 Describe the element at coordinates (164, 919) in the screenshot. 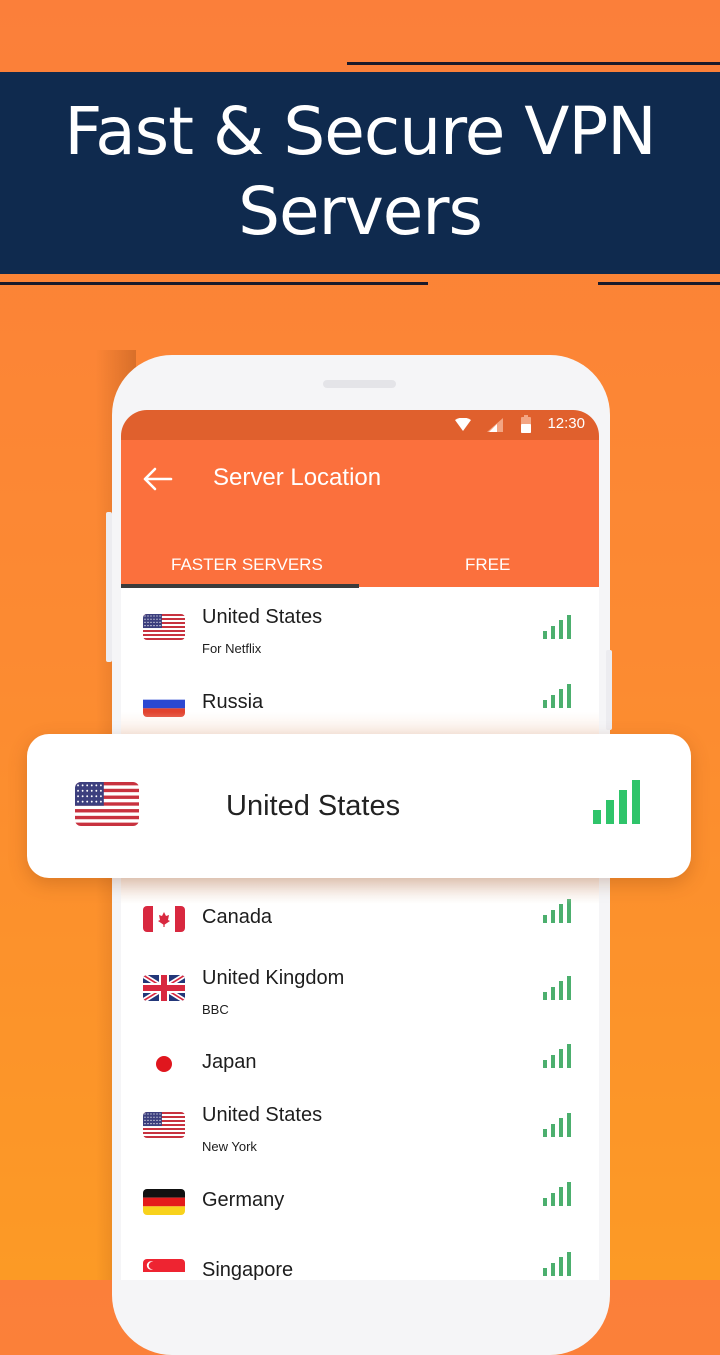

I see `canada-flag-icon` at that location.